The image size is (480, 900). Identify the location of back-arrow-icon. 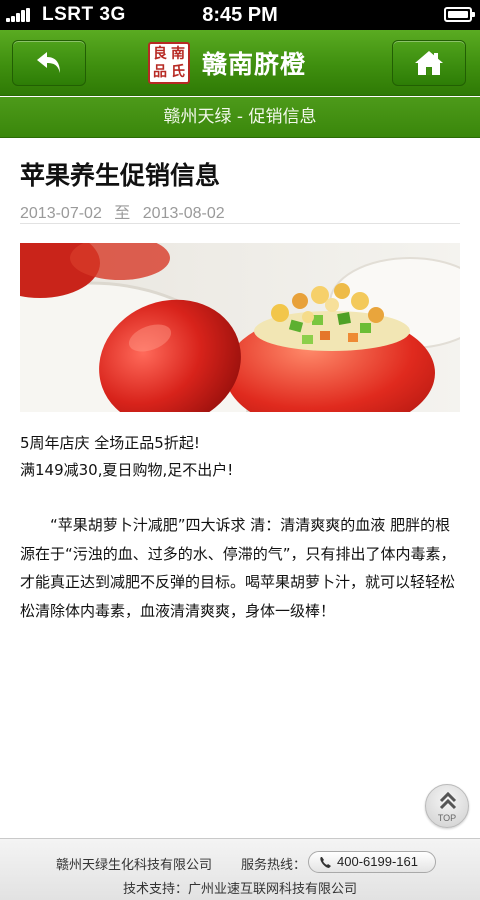
(48, 62).